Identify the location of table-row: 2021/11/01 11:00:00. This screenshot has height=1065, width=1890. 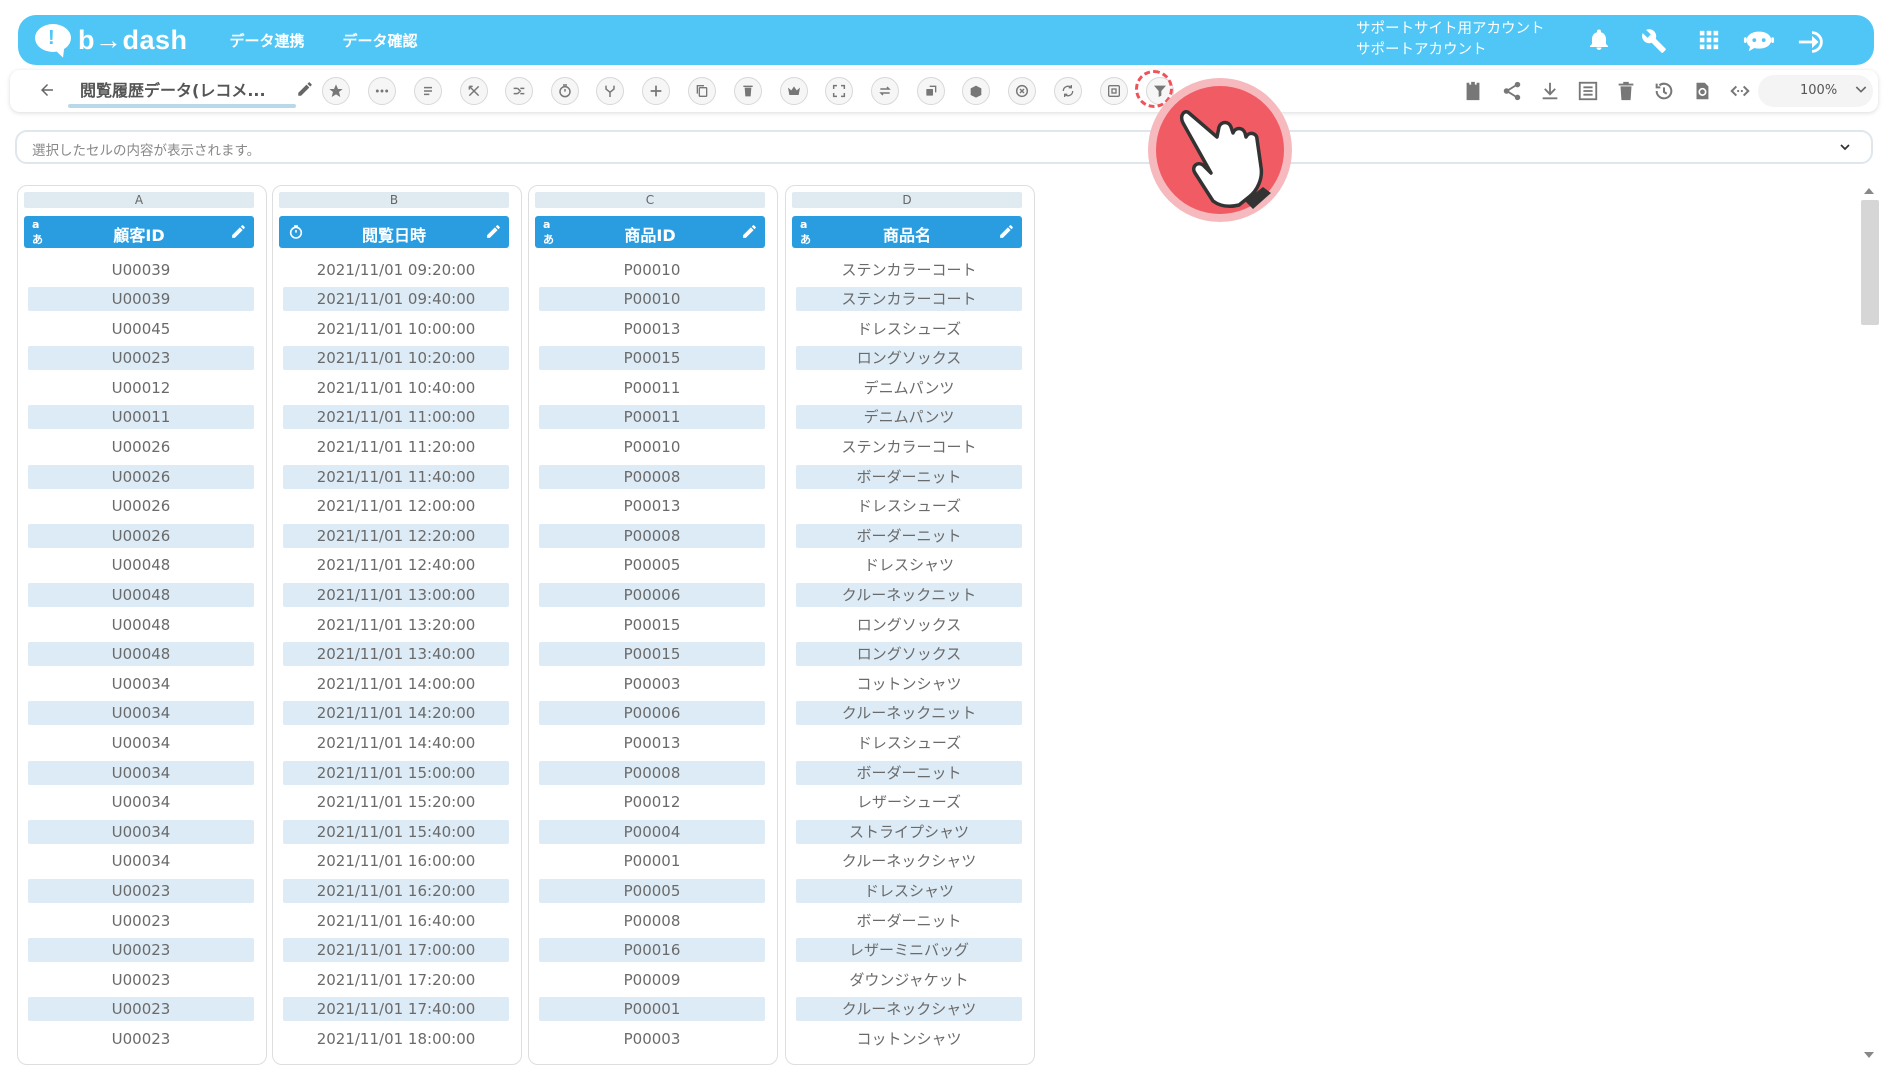
(396, 418).